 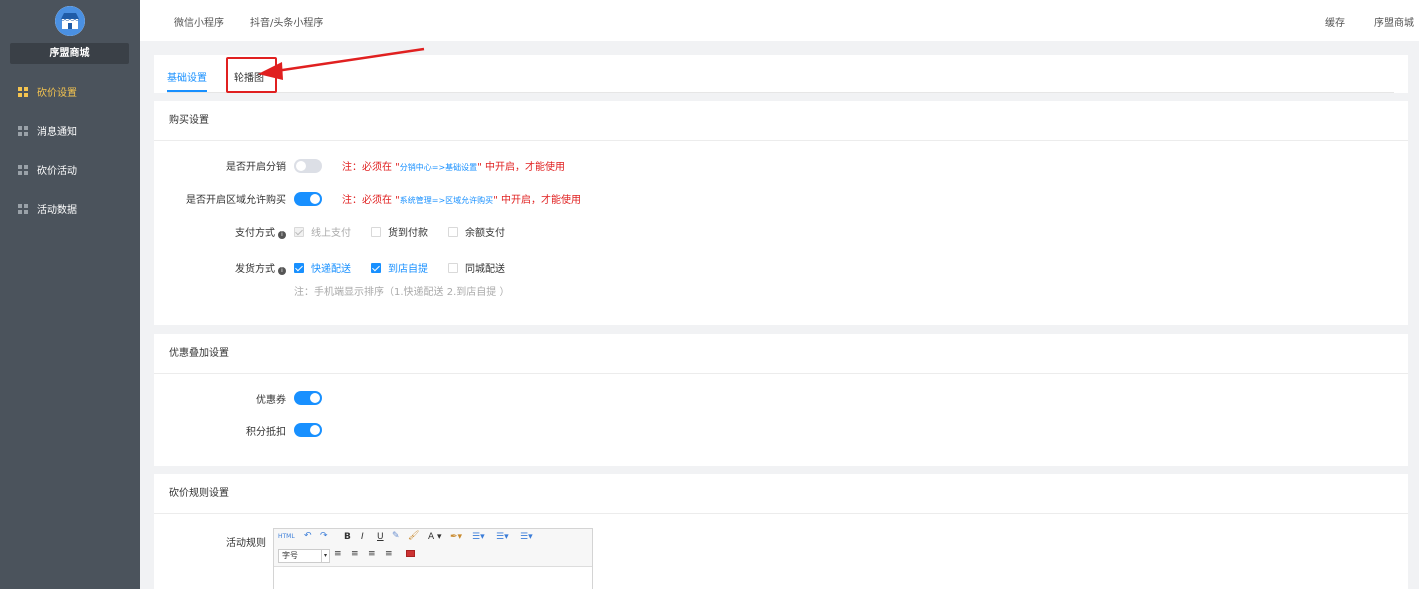 What do you see at coordinates (478, 537) in the screenshot?
I see `ordered-list-icon: ☰▾` at bounding box center [478, 537].